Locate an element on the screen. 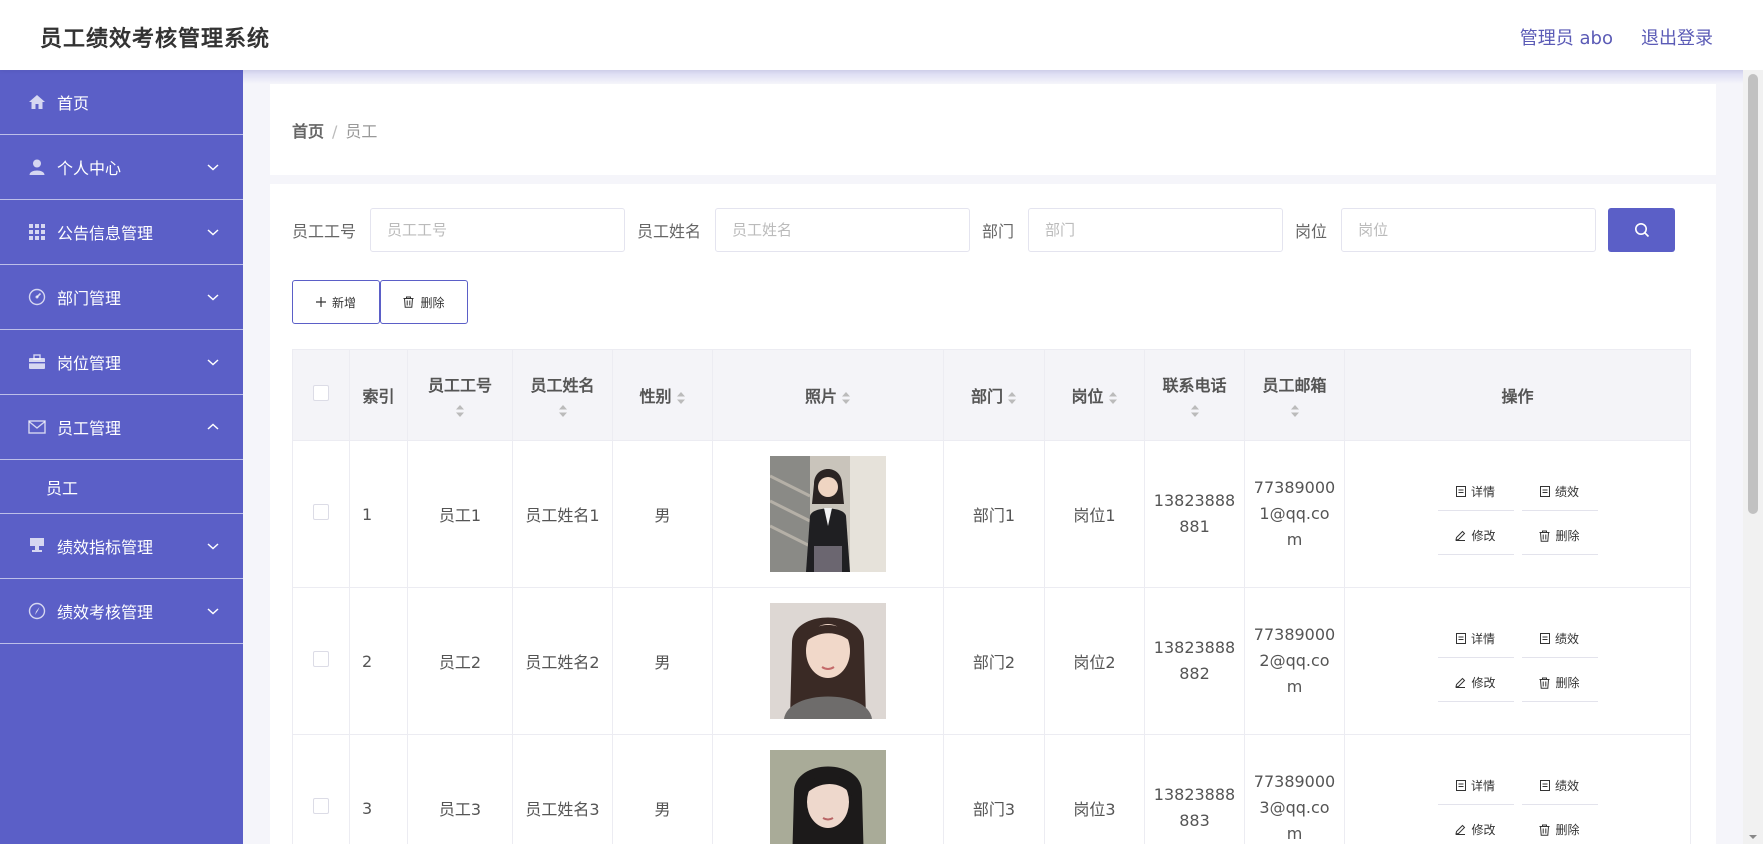  header-shadow is located at coordinates (993, 77).